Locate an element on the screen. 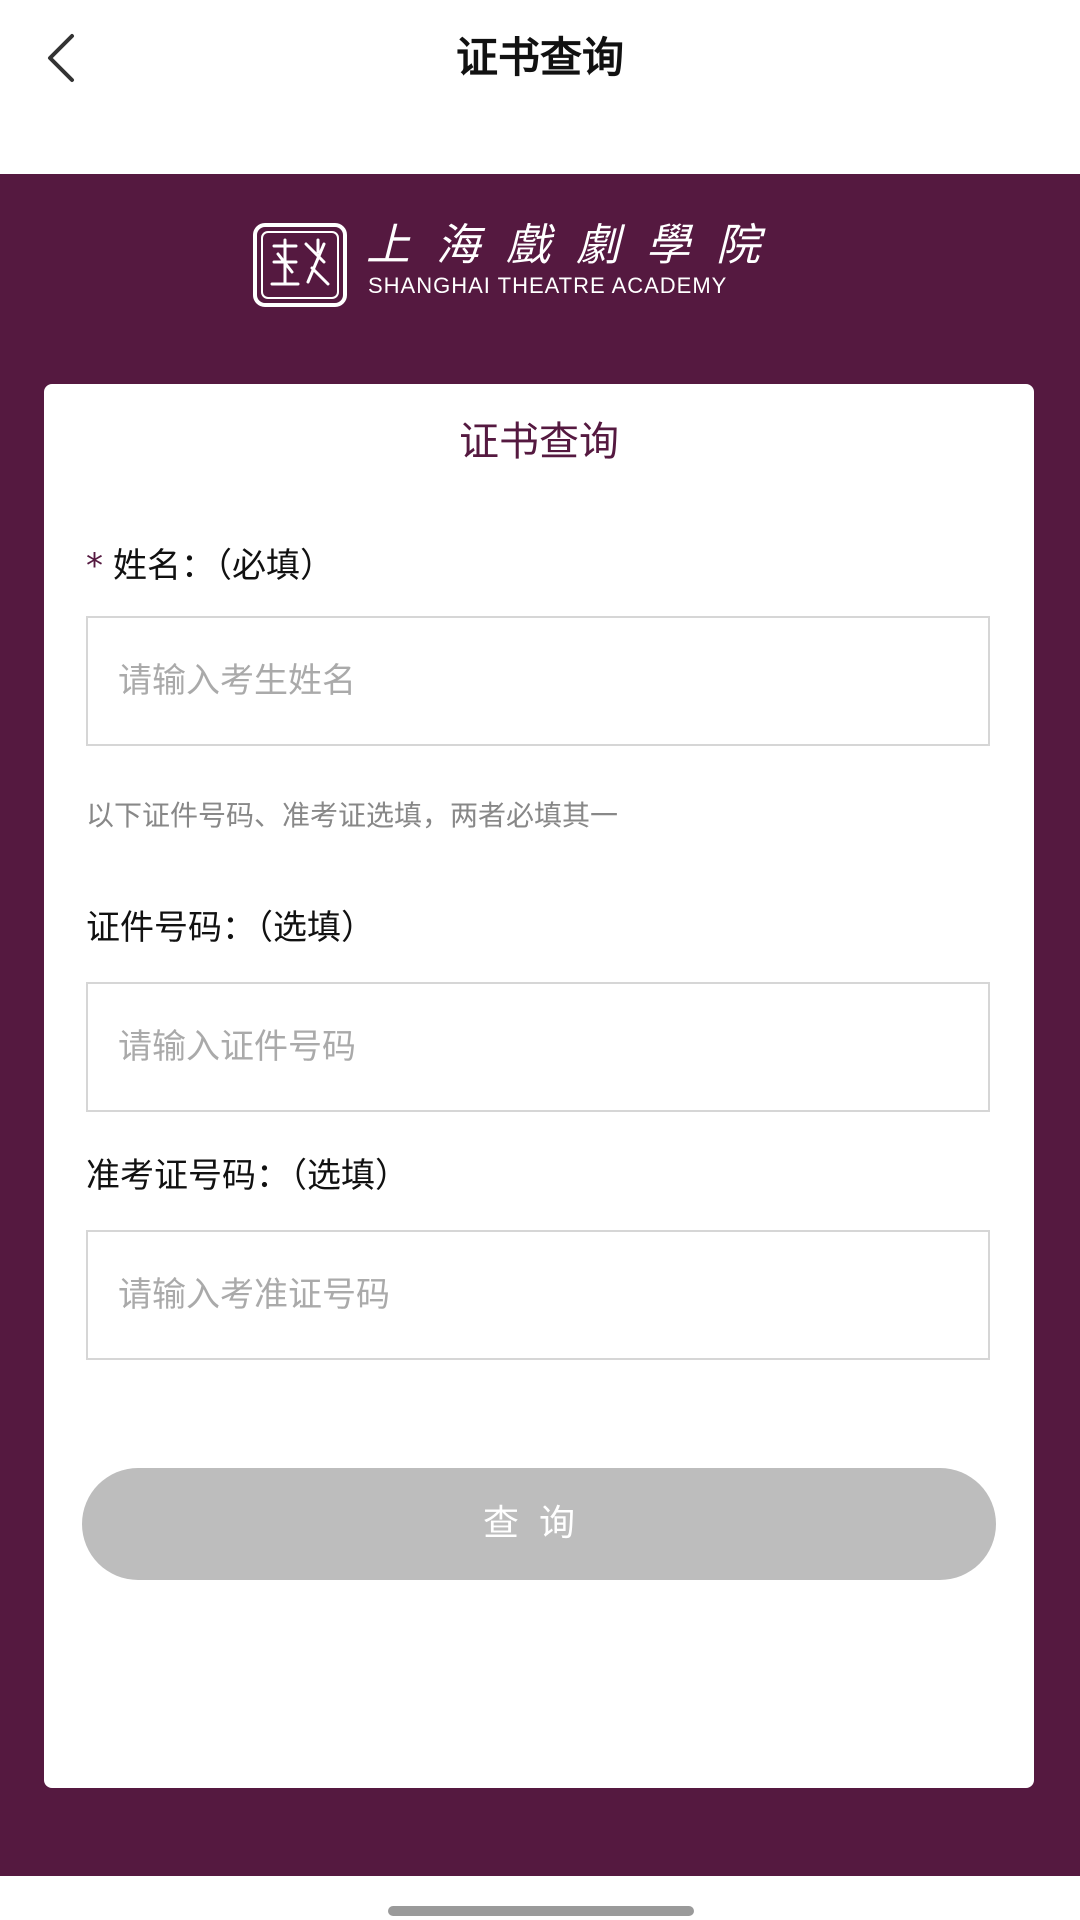 This screenshot has width=1080, height=1920. page-title: 证书查询 is located at coordinates (539, 57).